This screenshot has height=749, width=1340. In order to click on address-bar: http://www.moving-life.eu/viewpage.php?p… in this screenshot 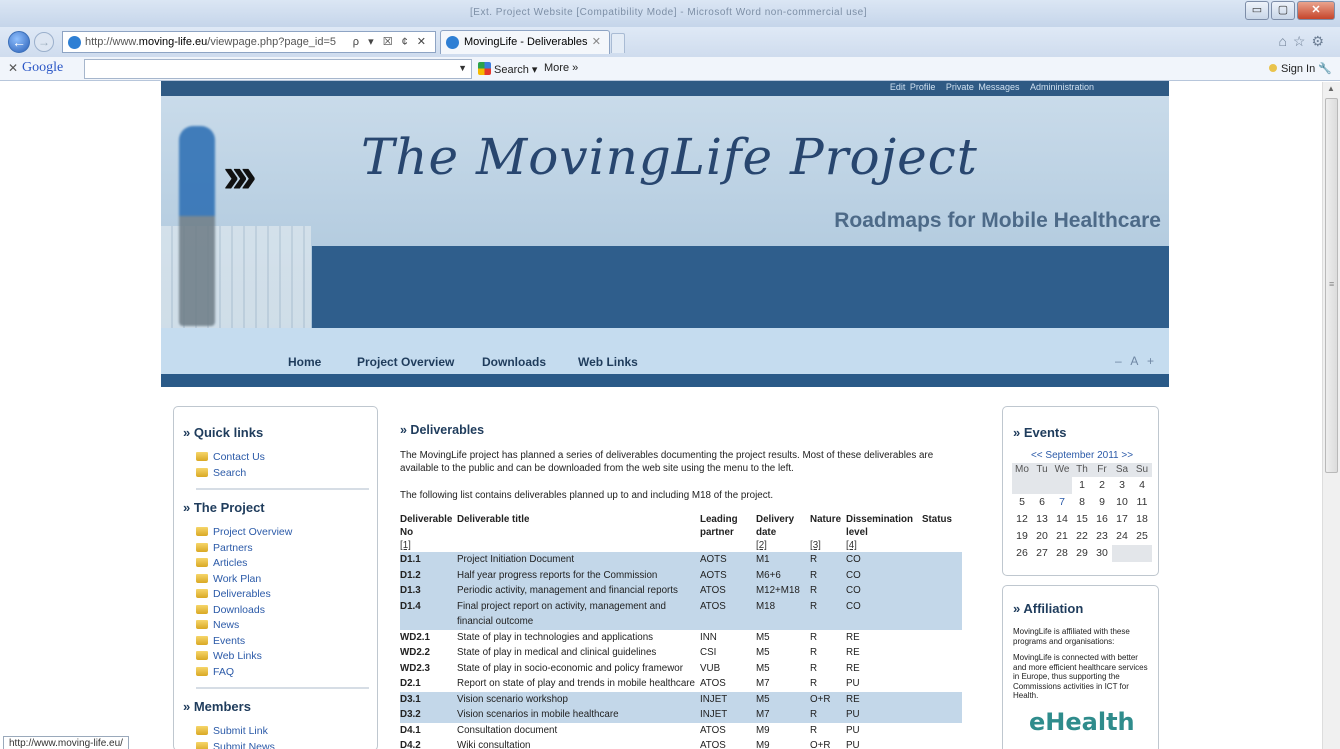, I will do `click(249, 42)`.